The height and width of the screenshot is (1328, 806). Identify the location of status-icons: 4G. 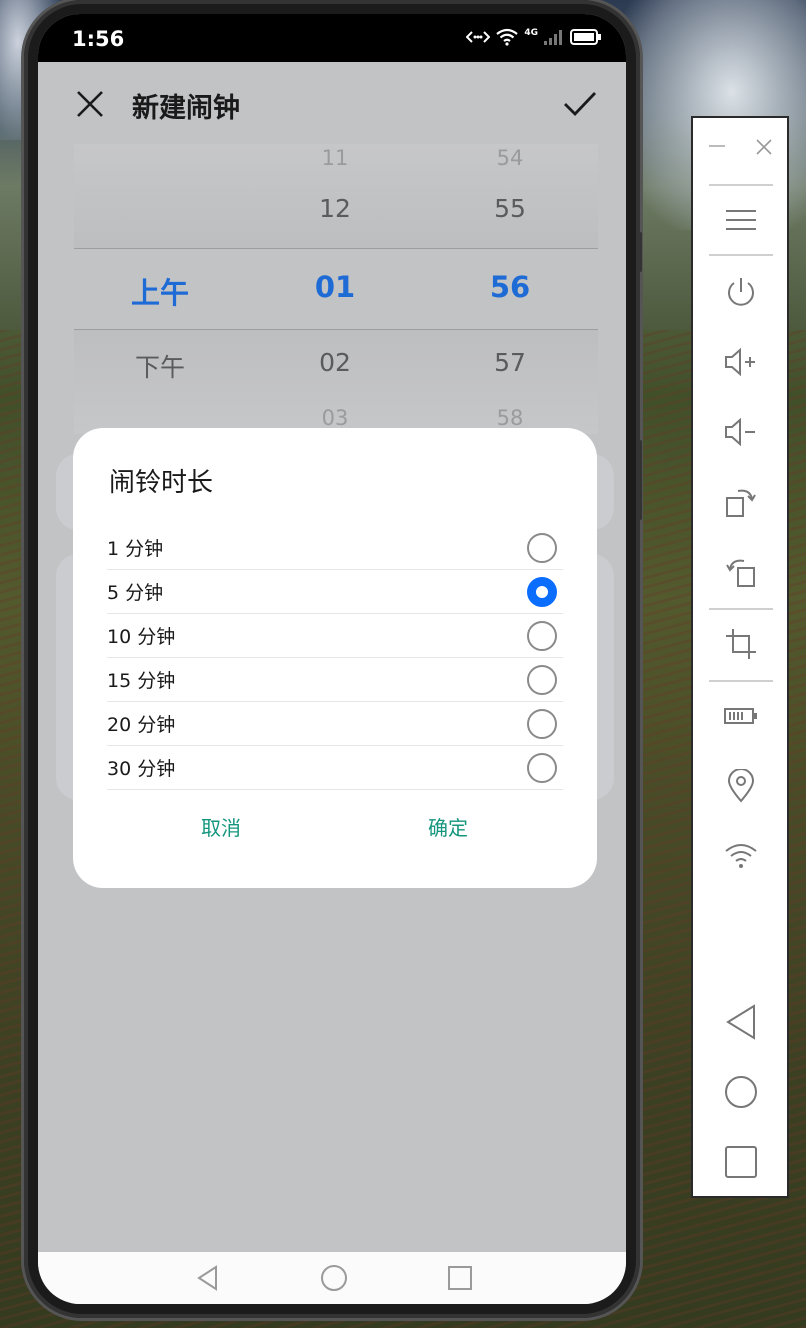
(534, 37).